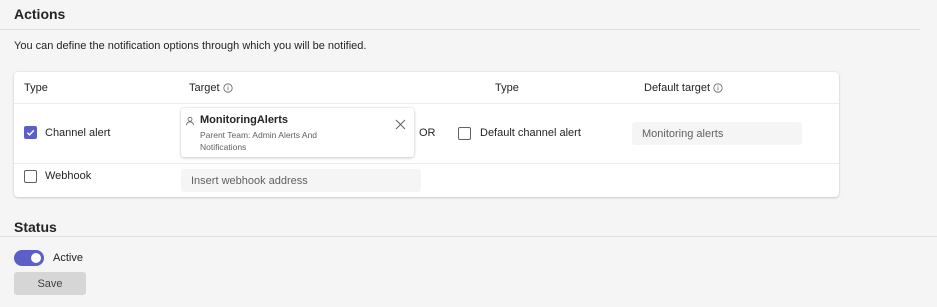  I want to click on actions-divider, so click(460, 29).